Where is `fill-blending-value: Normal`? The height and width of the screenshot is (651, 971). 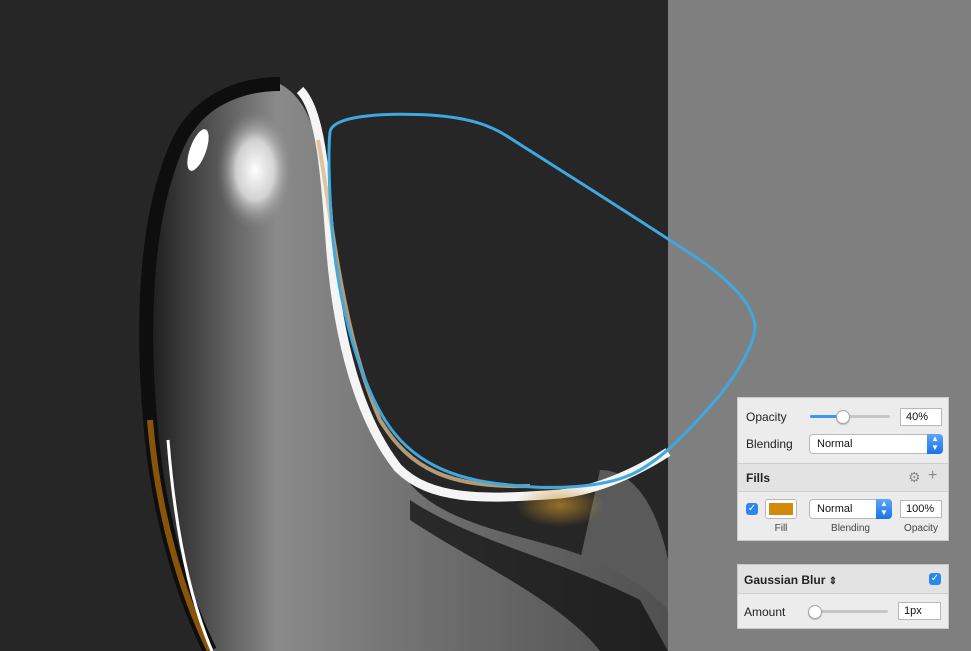 fill-blending-value: Normal is located at coordinates (835, 509).